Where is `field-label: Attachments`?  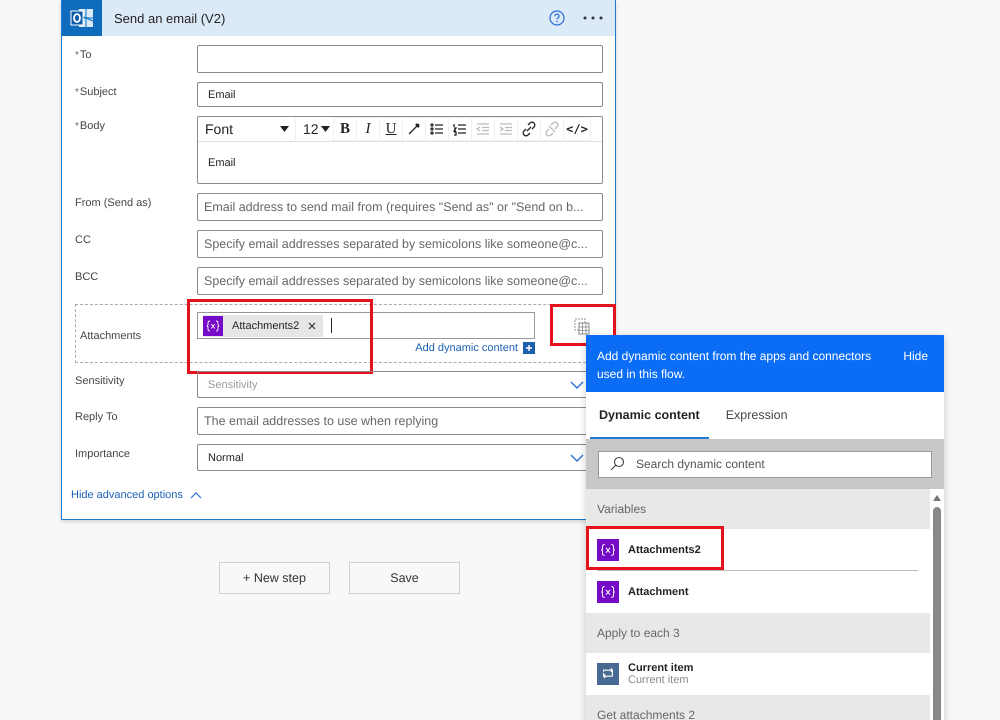 field-label: Attachments is located at coordinates (110, 336).